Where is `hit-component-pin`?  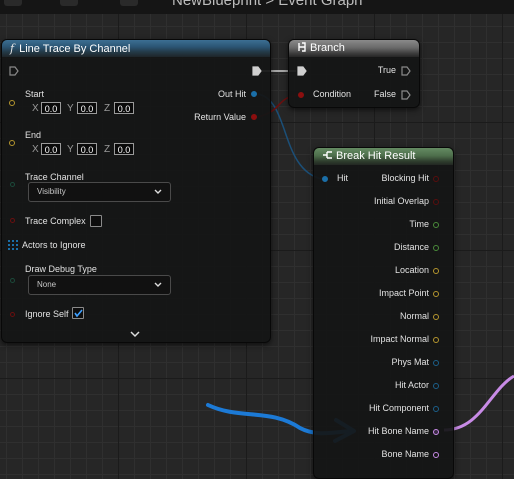 hit-component-pin is located at coordinates (436, 409).